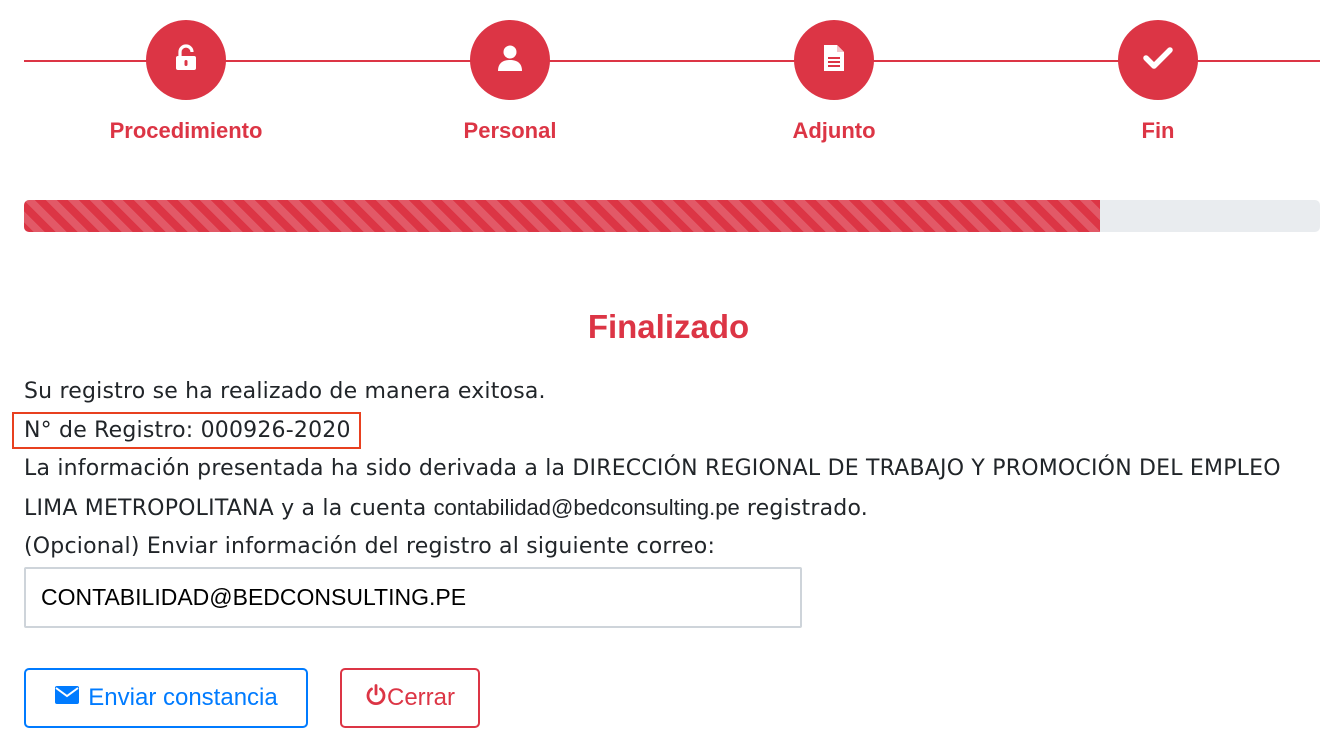 The height and width of the screenshot is (750, 1337). I want to click on step-procedimiento: Procedimiento, so click(186, 82).